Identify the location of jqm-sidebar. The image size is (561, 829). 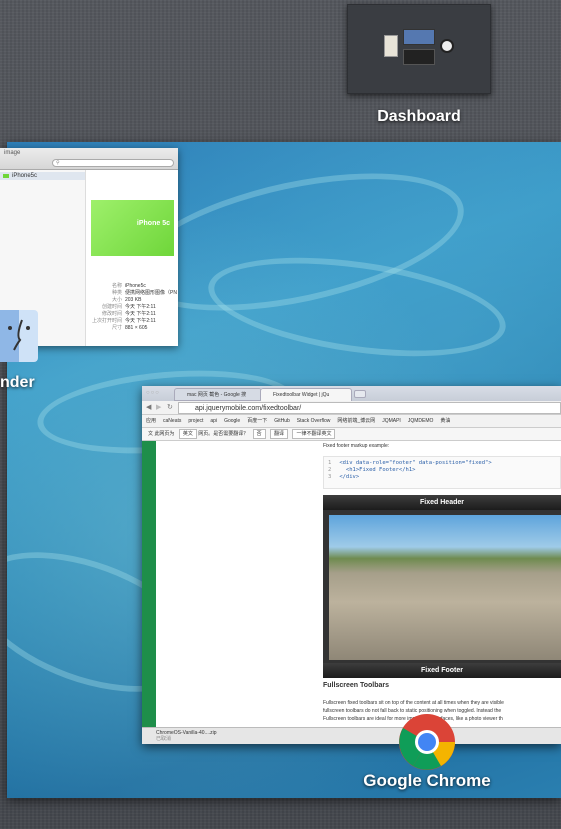
(149, 584).